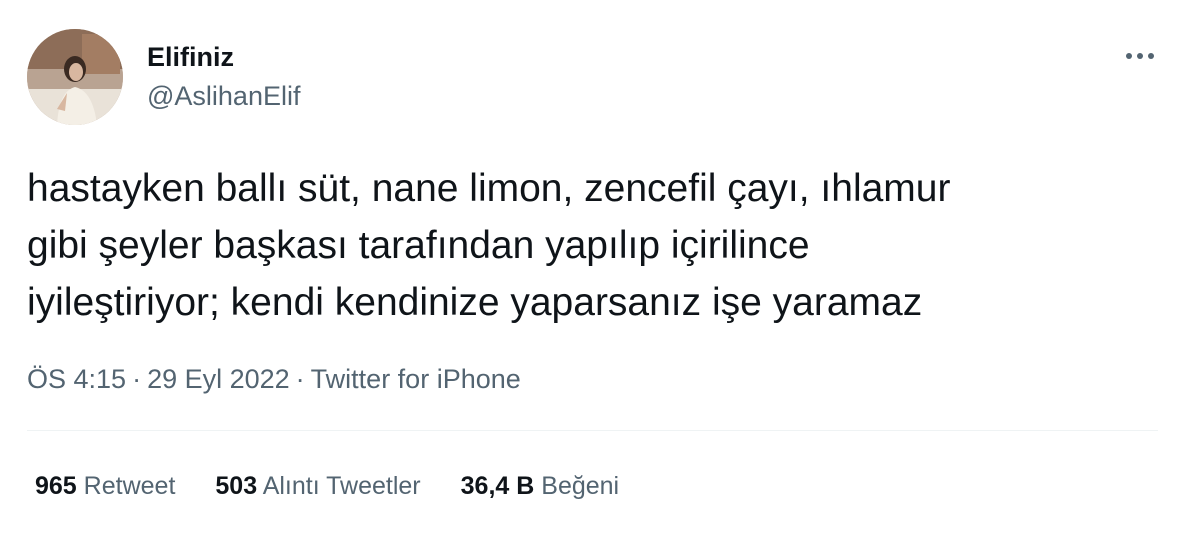 This screenshot has height=534, width=1188. I want to click on tweet-time: ÖS 4:15, so click(76, 379).